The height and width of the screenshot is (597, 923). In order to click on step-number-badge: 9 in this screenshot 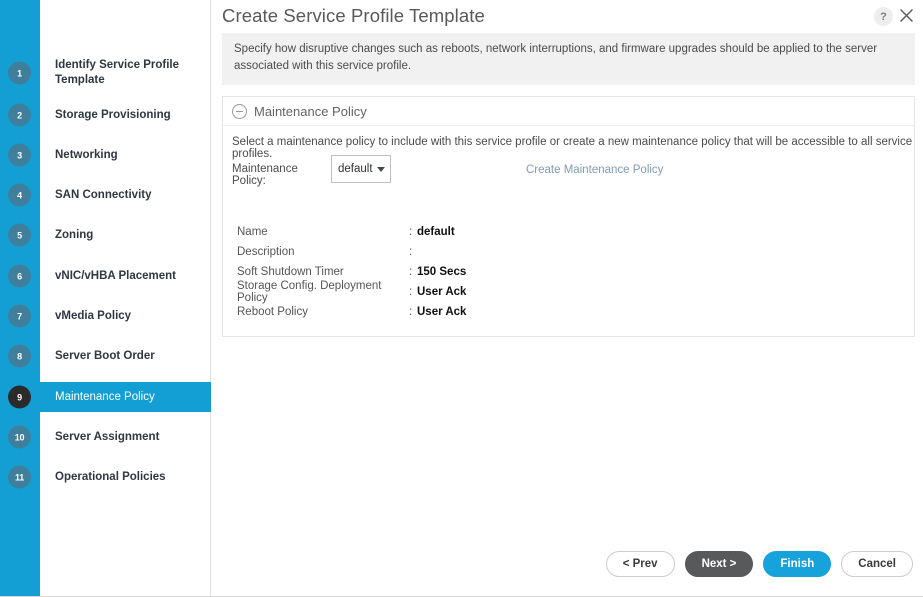, I will do `click(19, 397)`.